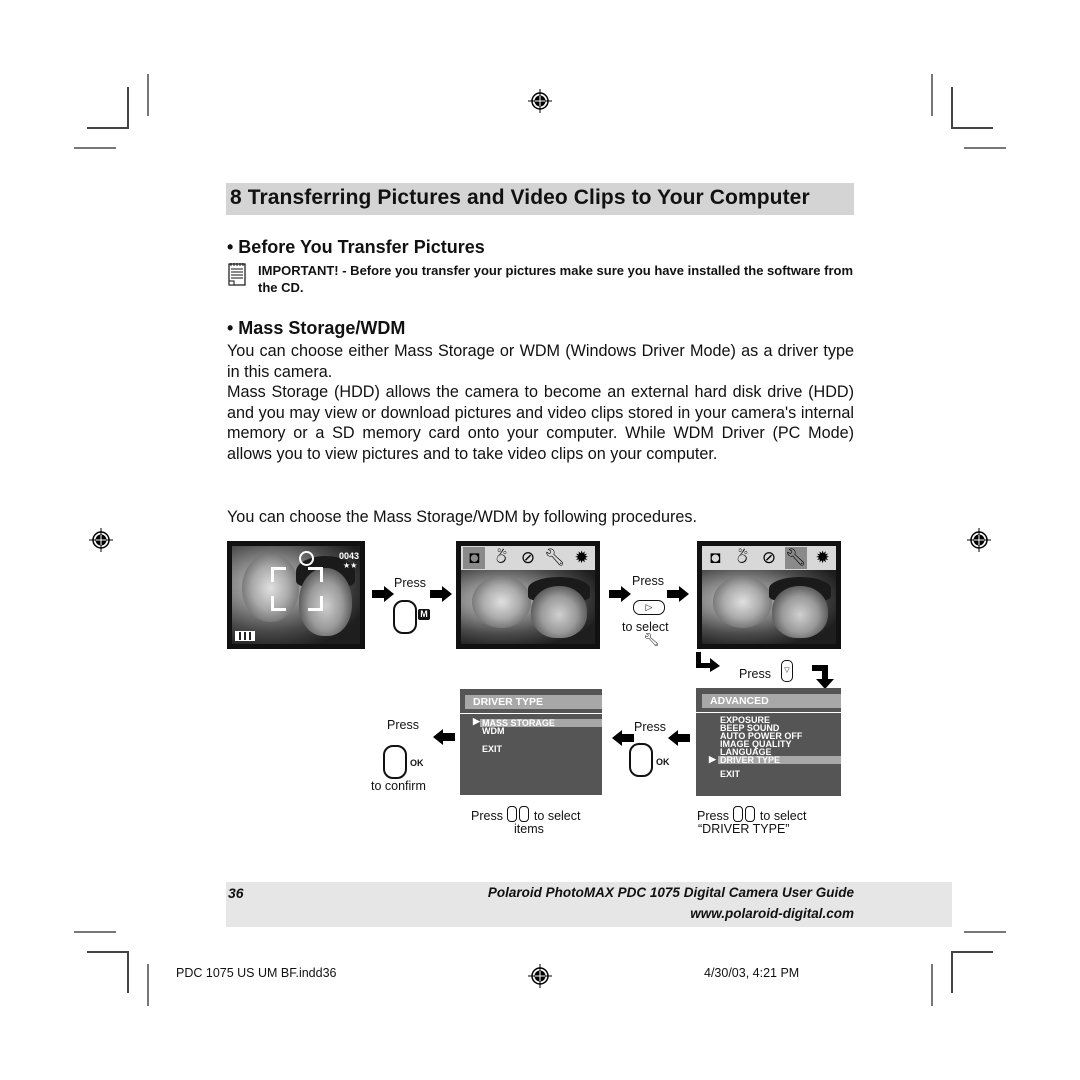 This screenshot has width=1080, height=1080. I want to click on camera-screen-menu-bar-camera: ◘ ඊ ⊘ 🔧︎ ✹, so click(528, 595).